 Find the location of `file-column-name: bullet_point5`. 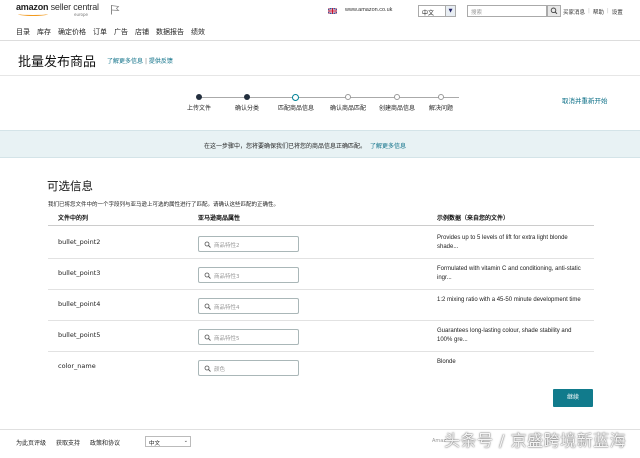

file-column-name: bullet_point5 is located at coordinates (79, 335).